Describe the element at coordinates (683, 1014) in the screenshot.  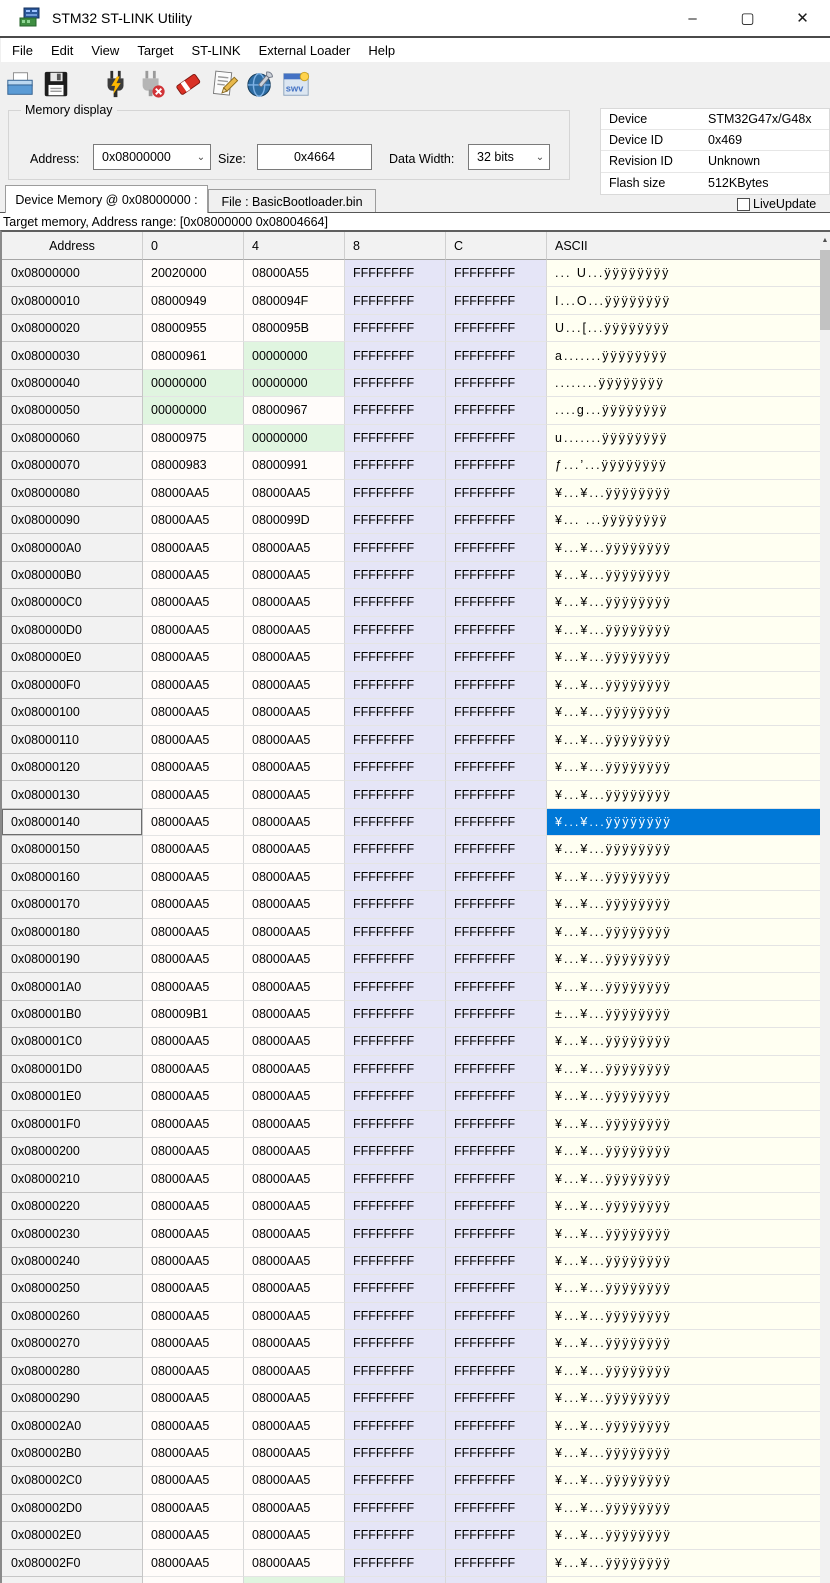
I see `ascii-cell: ±...¥...ÿÿÿÿÿÿÿÿ` at that location.